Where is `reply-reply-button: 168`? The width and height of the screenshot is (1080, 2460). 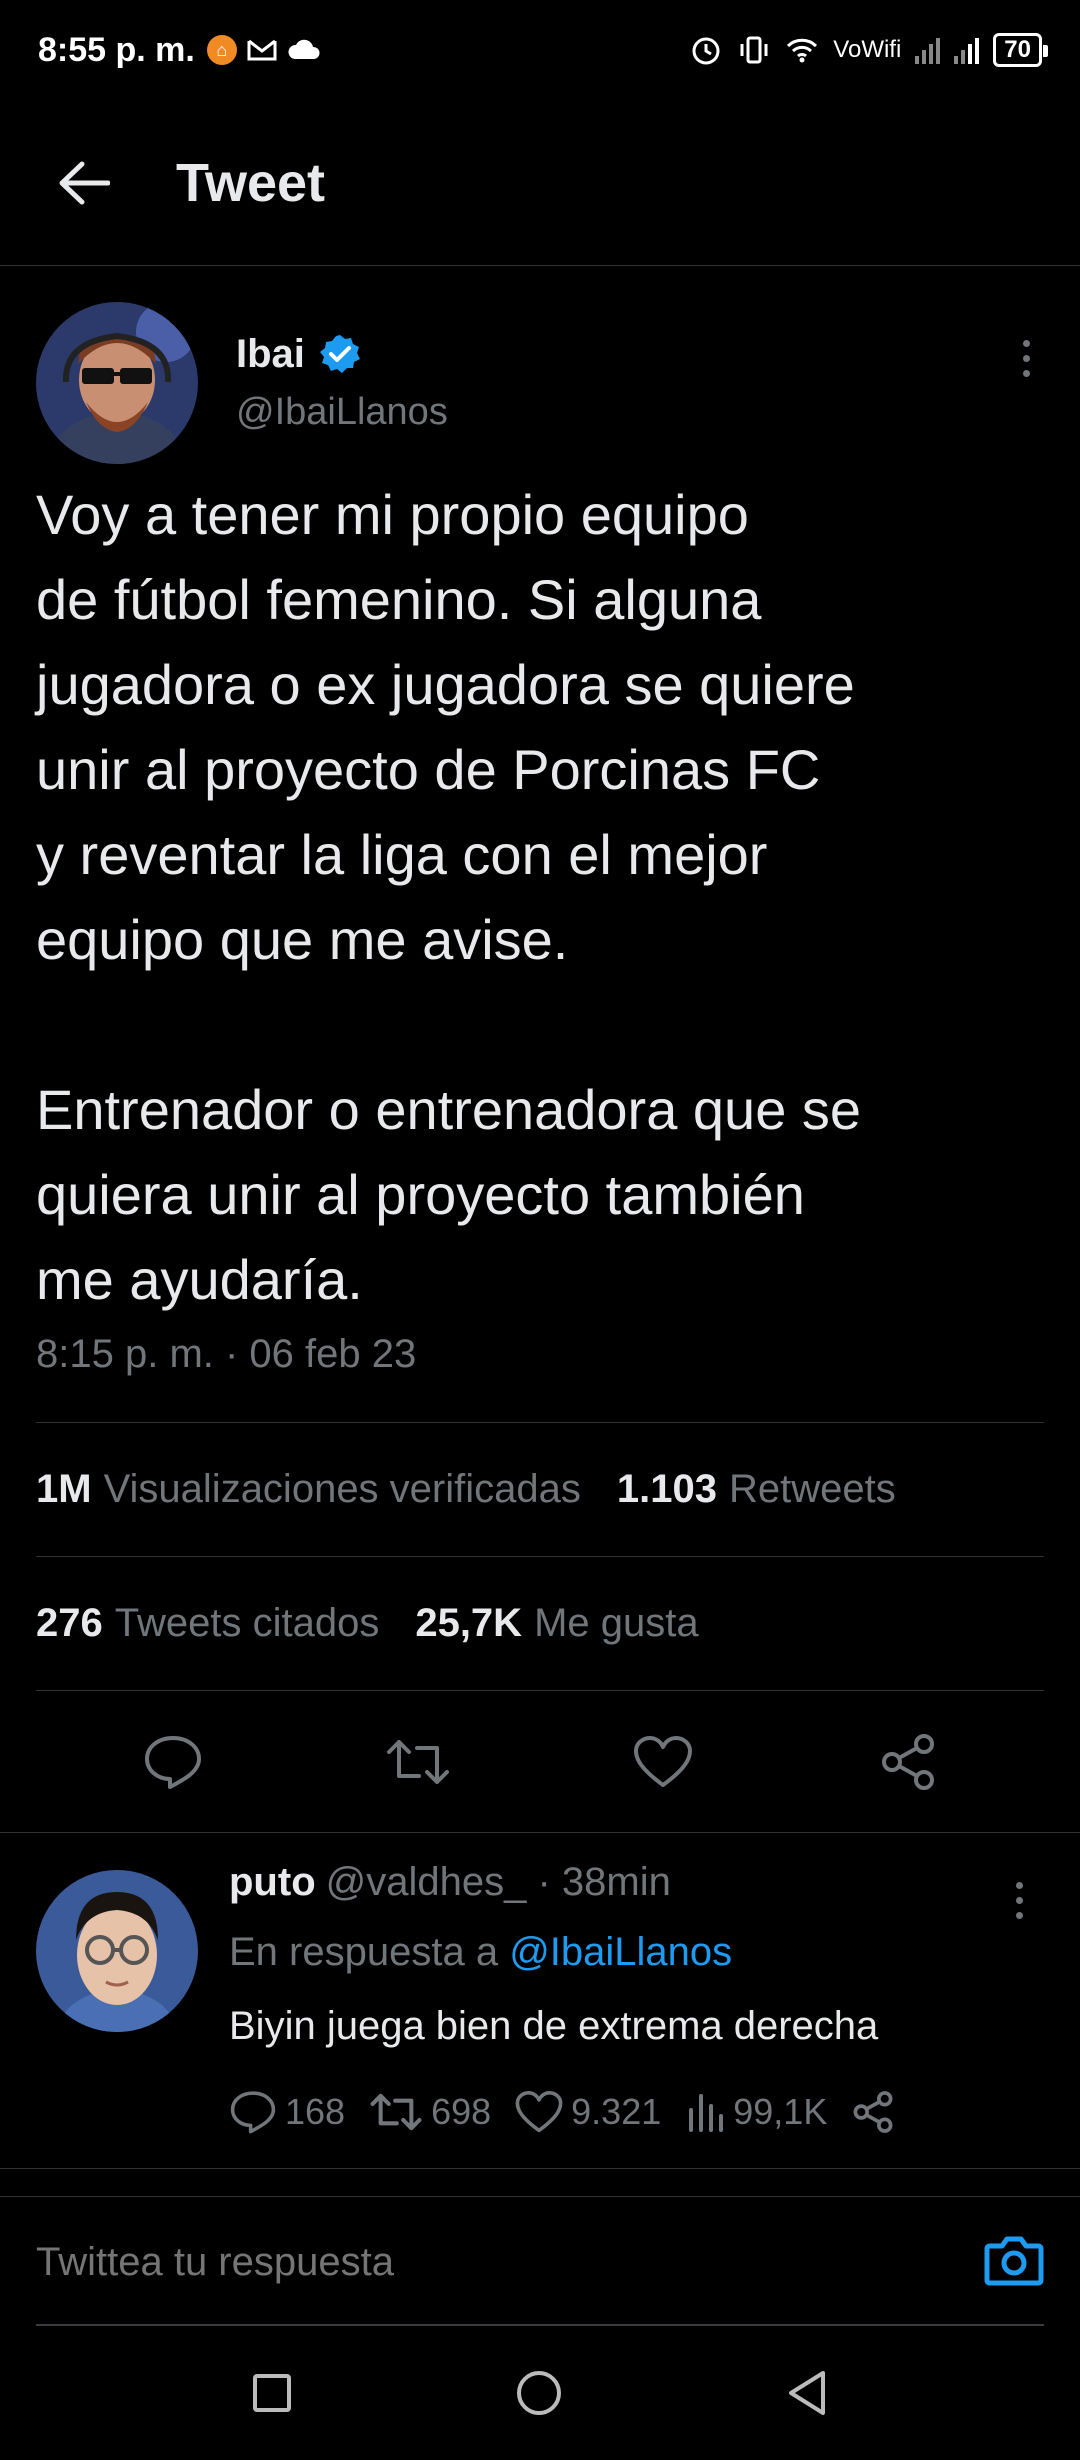
reply-reply-button: 168 is located at coordinates (287, 2112).